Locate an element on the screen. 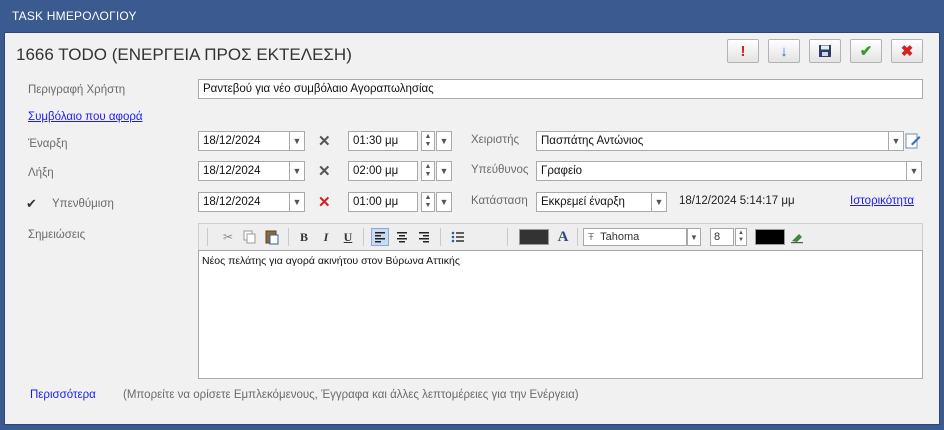 This screenshot has width=944, height=430. clear-format-icon is located at coordinates (797, 237).